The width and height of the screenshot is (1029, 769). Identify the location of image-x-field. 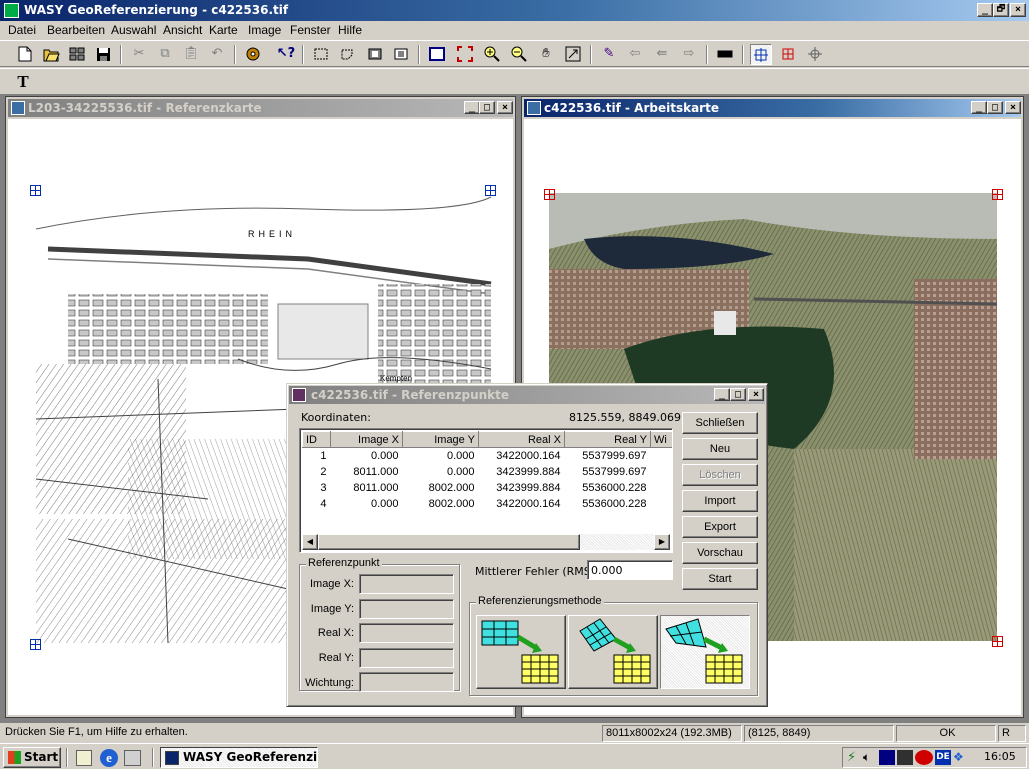
(406, 584).